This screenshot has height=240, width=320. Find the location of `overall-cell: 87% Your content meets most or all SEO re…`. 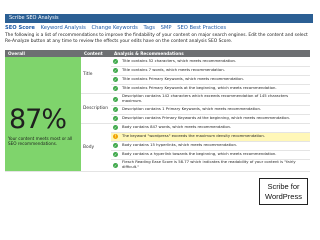

overall-cell: 87% Your content meets most or all SEO re… is located at coordinates (43, 114).